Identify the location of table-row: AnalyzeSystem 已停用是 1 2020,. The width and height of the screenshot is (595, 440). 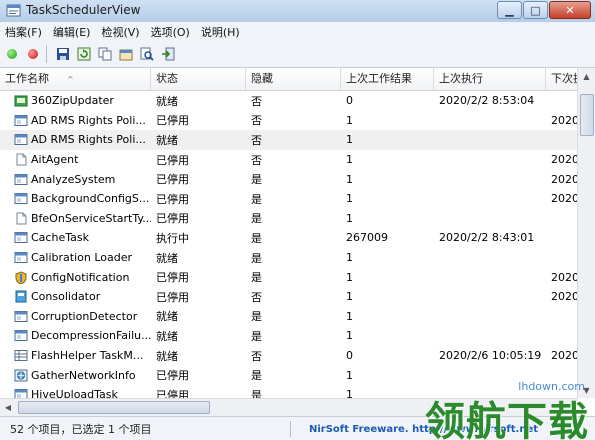
(297, 179).